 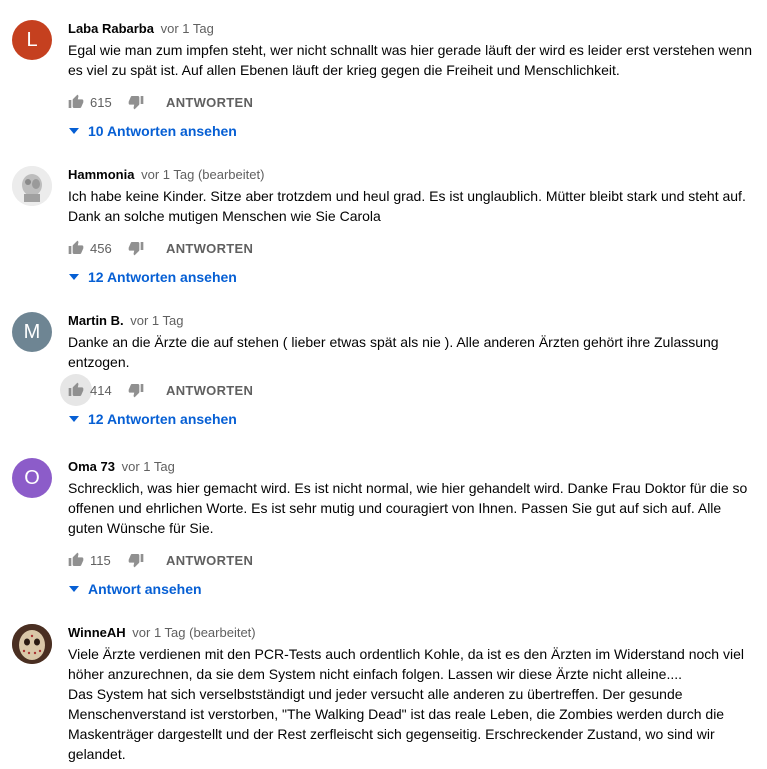 What do you see at coordinates (411, 29) in the screenshot?
I see `comment-header: Laba Rabarba vor 1 Tag` at bounding box center [411, 29].